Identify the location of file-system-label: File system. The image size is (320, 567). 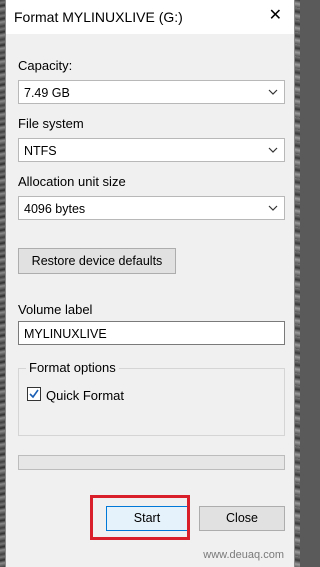
(51, 123).